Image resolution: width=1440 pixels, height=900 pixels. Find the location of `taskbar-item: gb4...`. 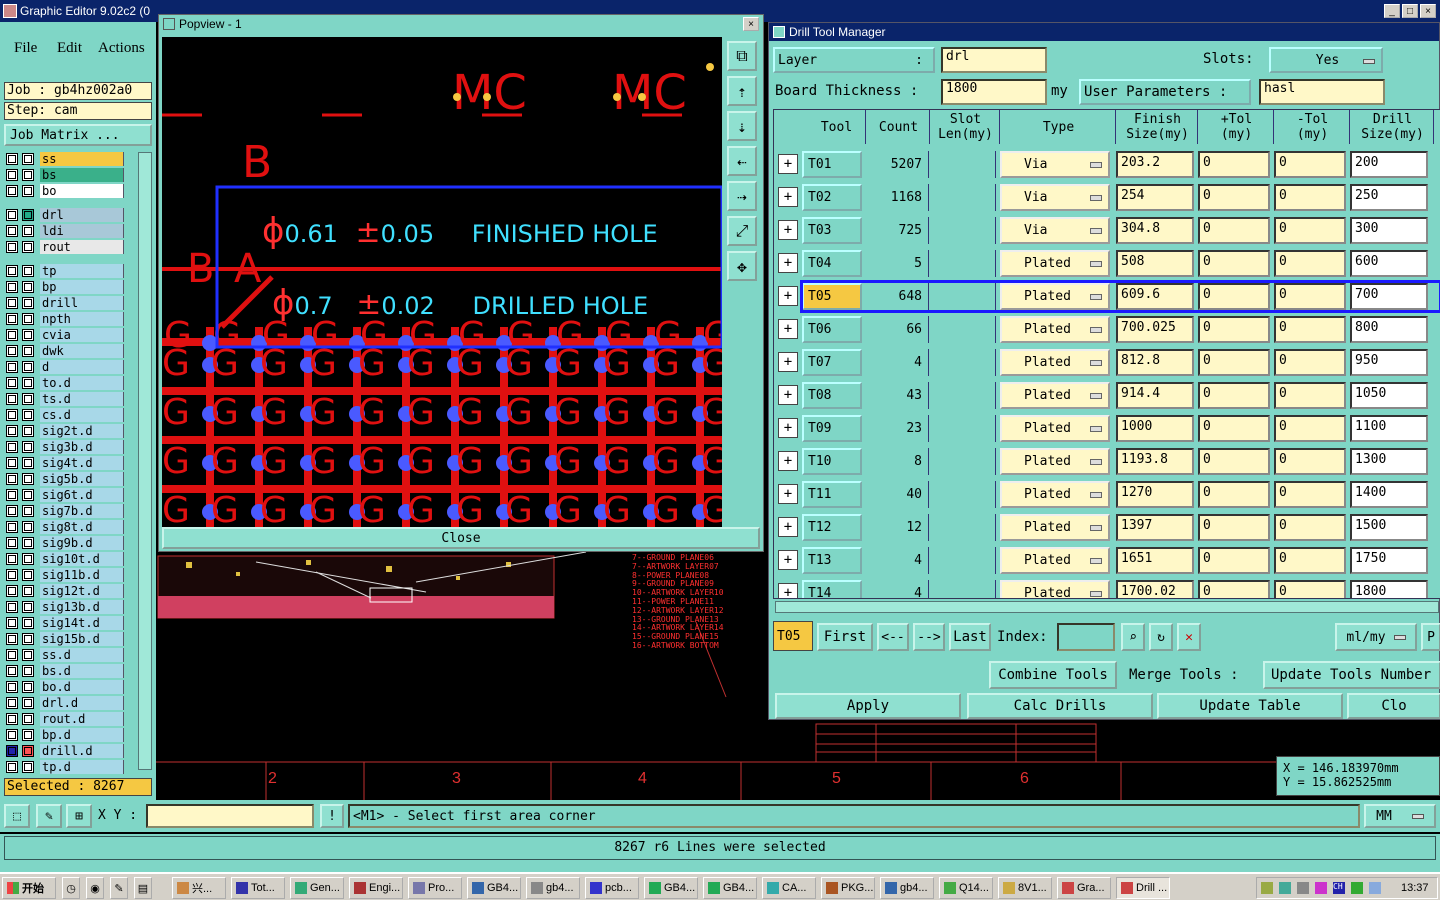

taskbar-item: gb4... is located at coordinates (553, 888).